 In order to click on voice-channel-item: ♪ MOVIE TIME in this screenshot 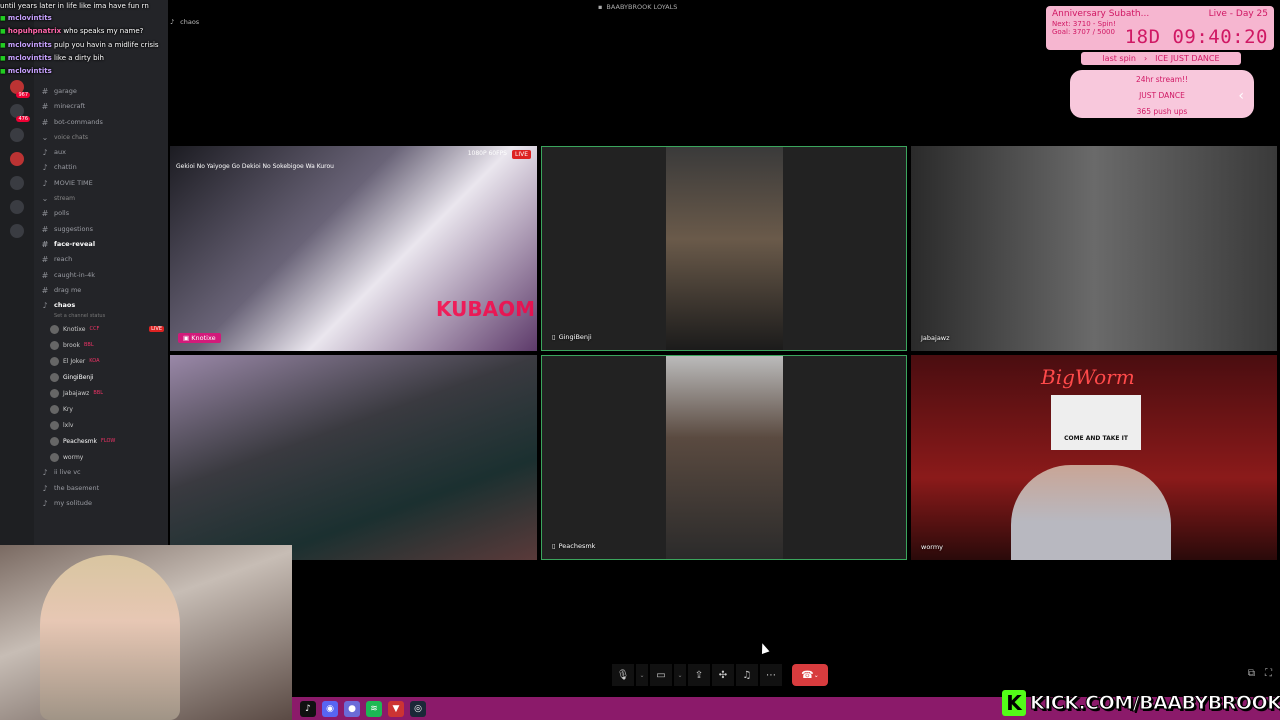, I will do `click(102, 183)`.